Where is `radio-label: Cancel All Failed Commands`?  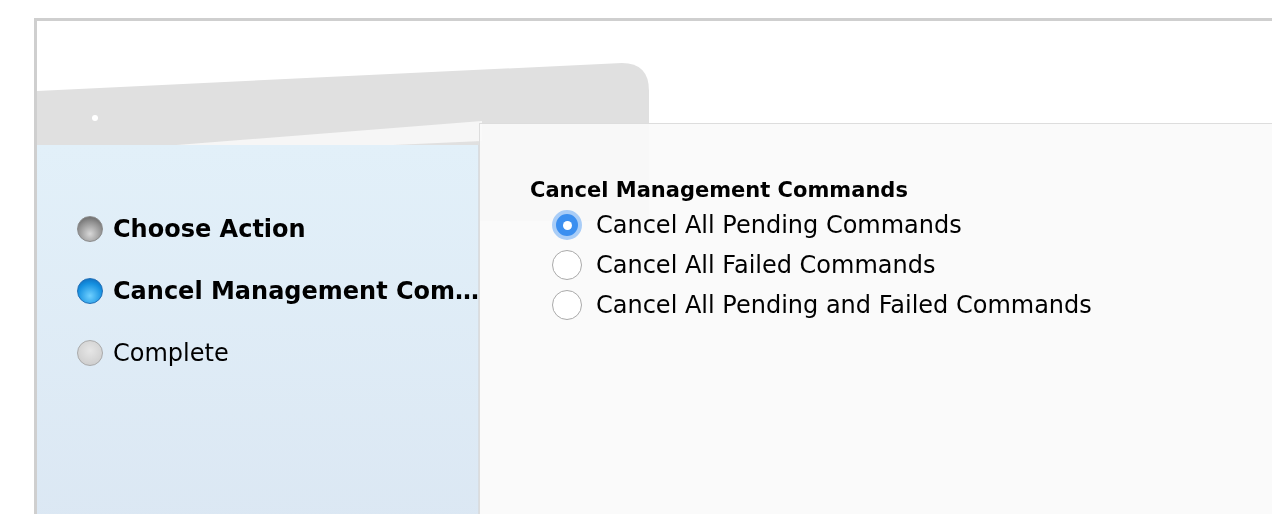
radio-label: Cancel All Failed Commands is located at coordinates (766, 265).